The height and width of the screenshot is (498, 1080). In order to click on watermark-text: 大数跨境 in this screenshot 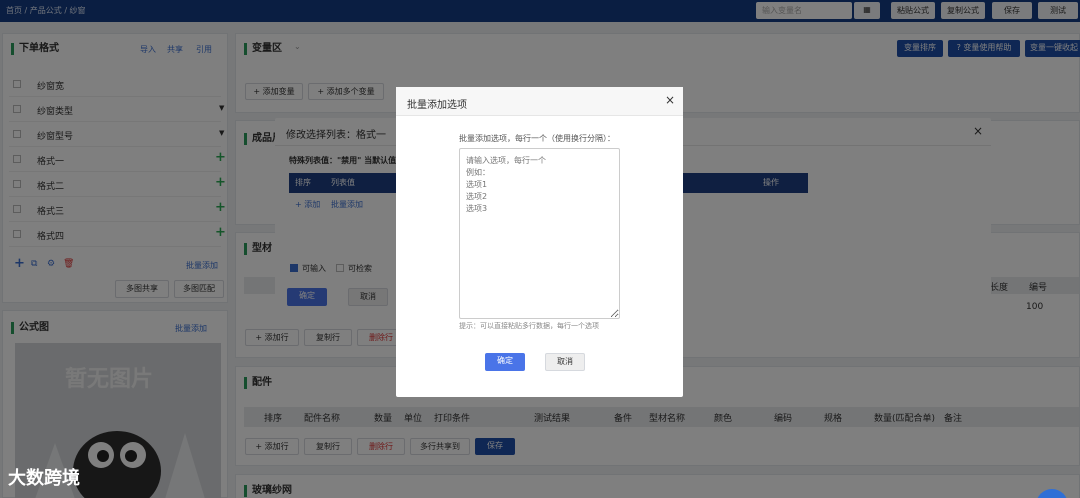, I will do `click(44, 478)`.